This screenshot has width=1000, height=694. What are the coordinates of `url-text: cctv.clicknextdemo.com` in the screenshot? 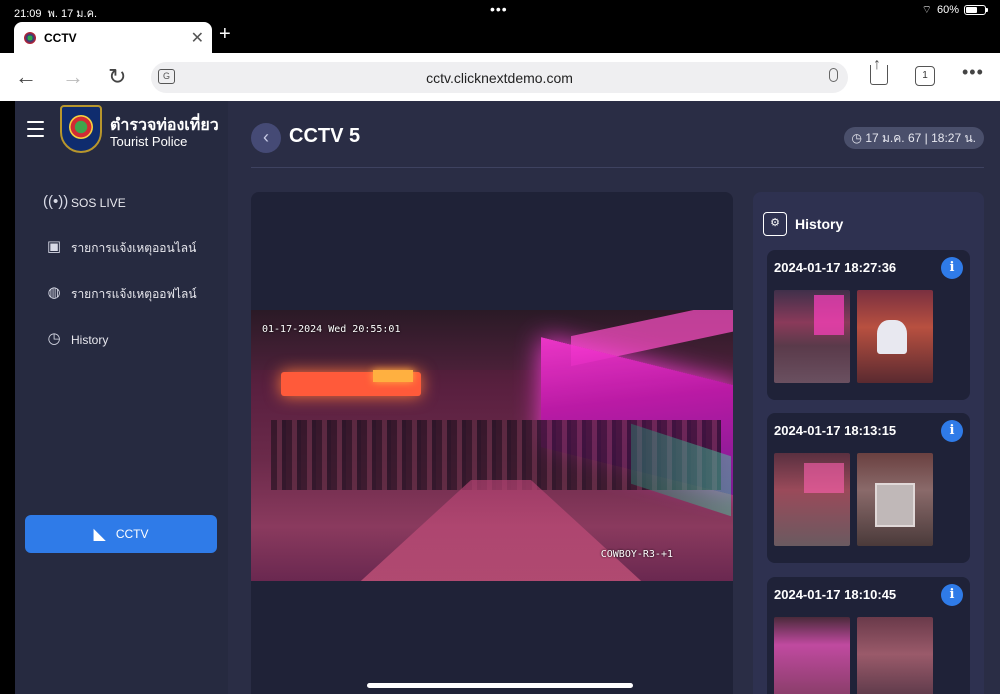 It's located at (499, 78).